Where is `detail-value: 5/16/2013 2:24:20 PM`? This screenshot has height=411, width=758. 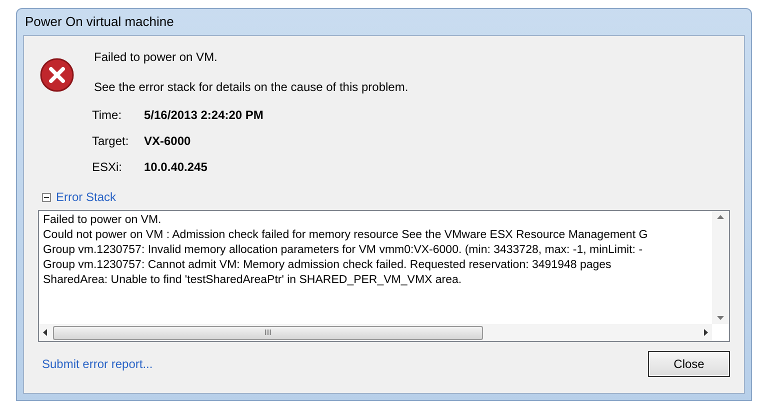
detail-value: 5/16/2013 2:24:20 PM is located at coordinates (204, 115).